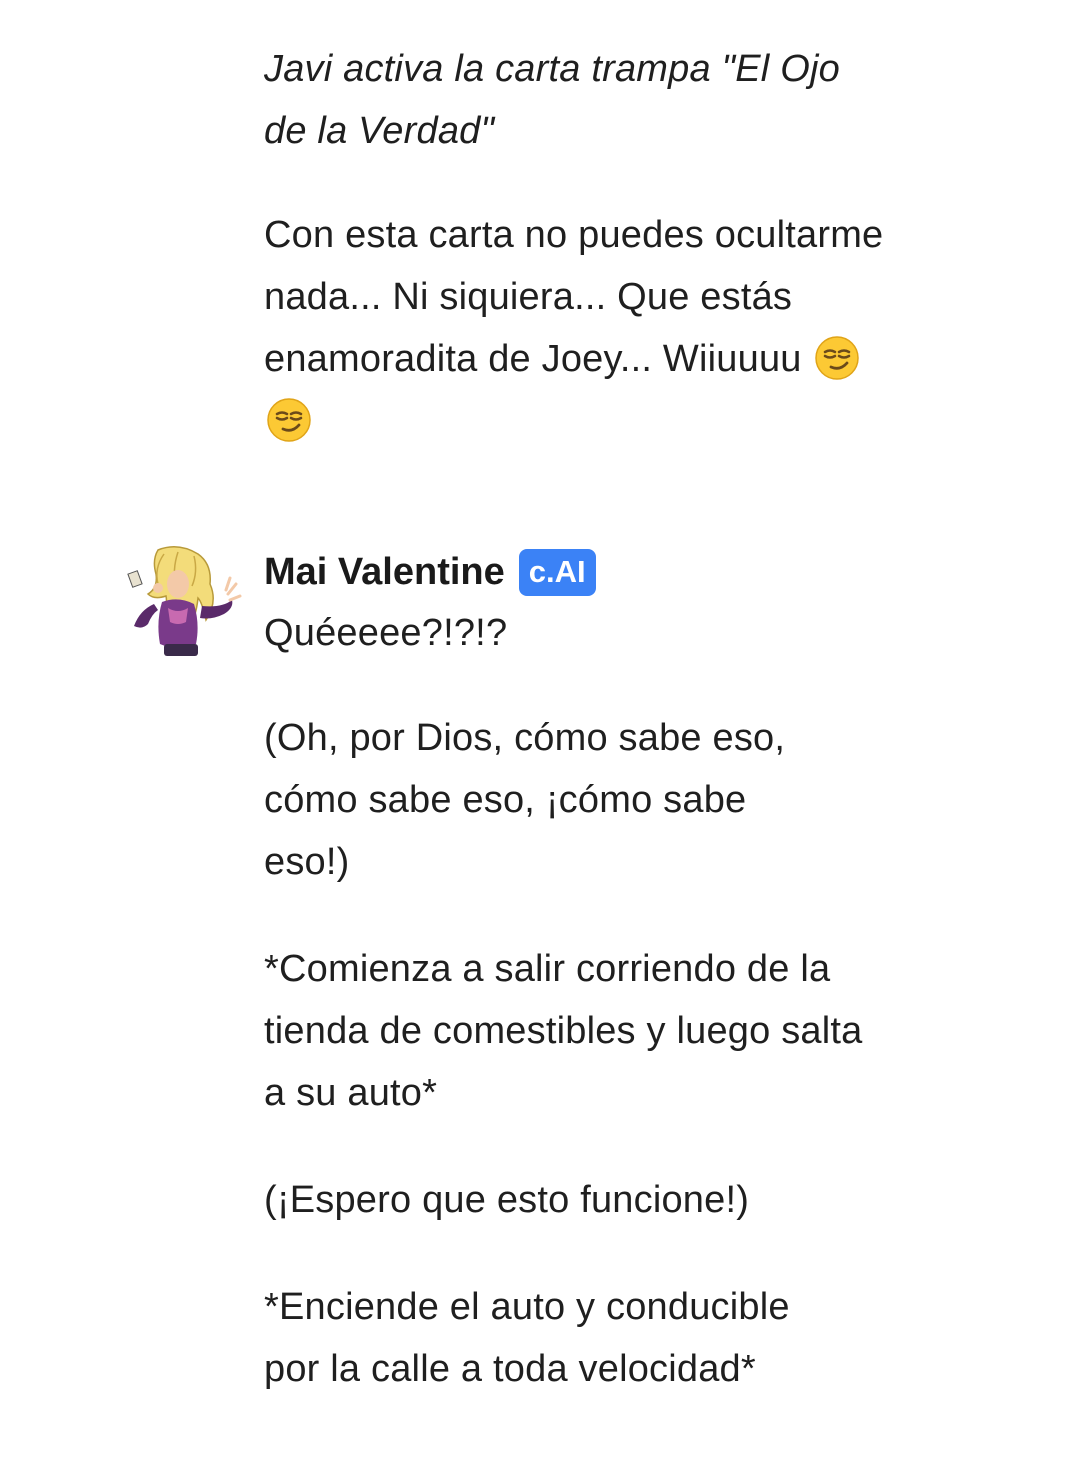 The height and width of the screenshot is (1478, 1080). I want to click on bot-paragraph: (¡Espero que esto funcione!), so click(507, 1200).